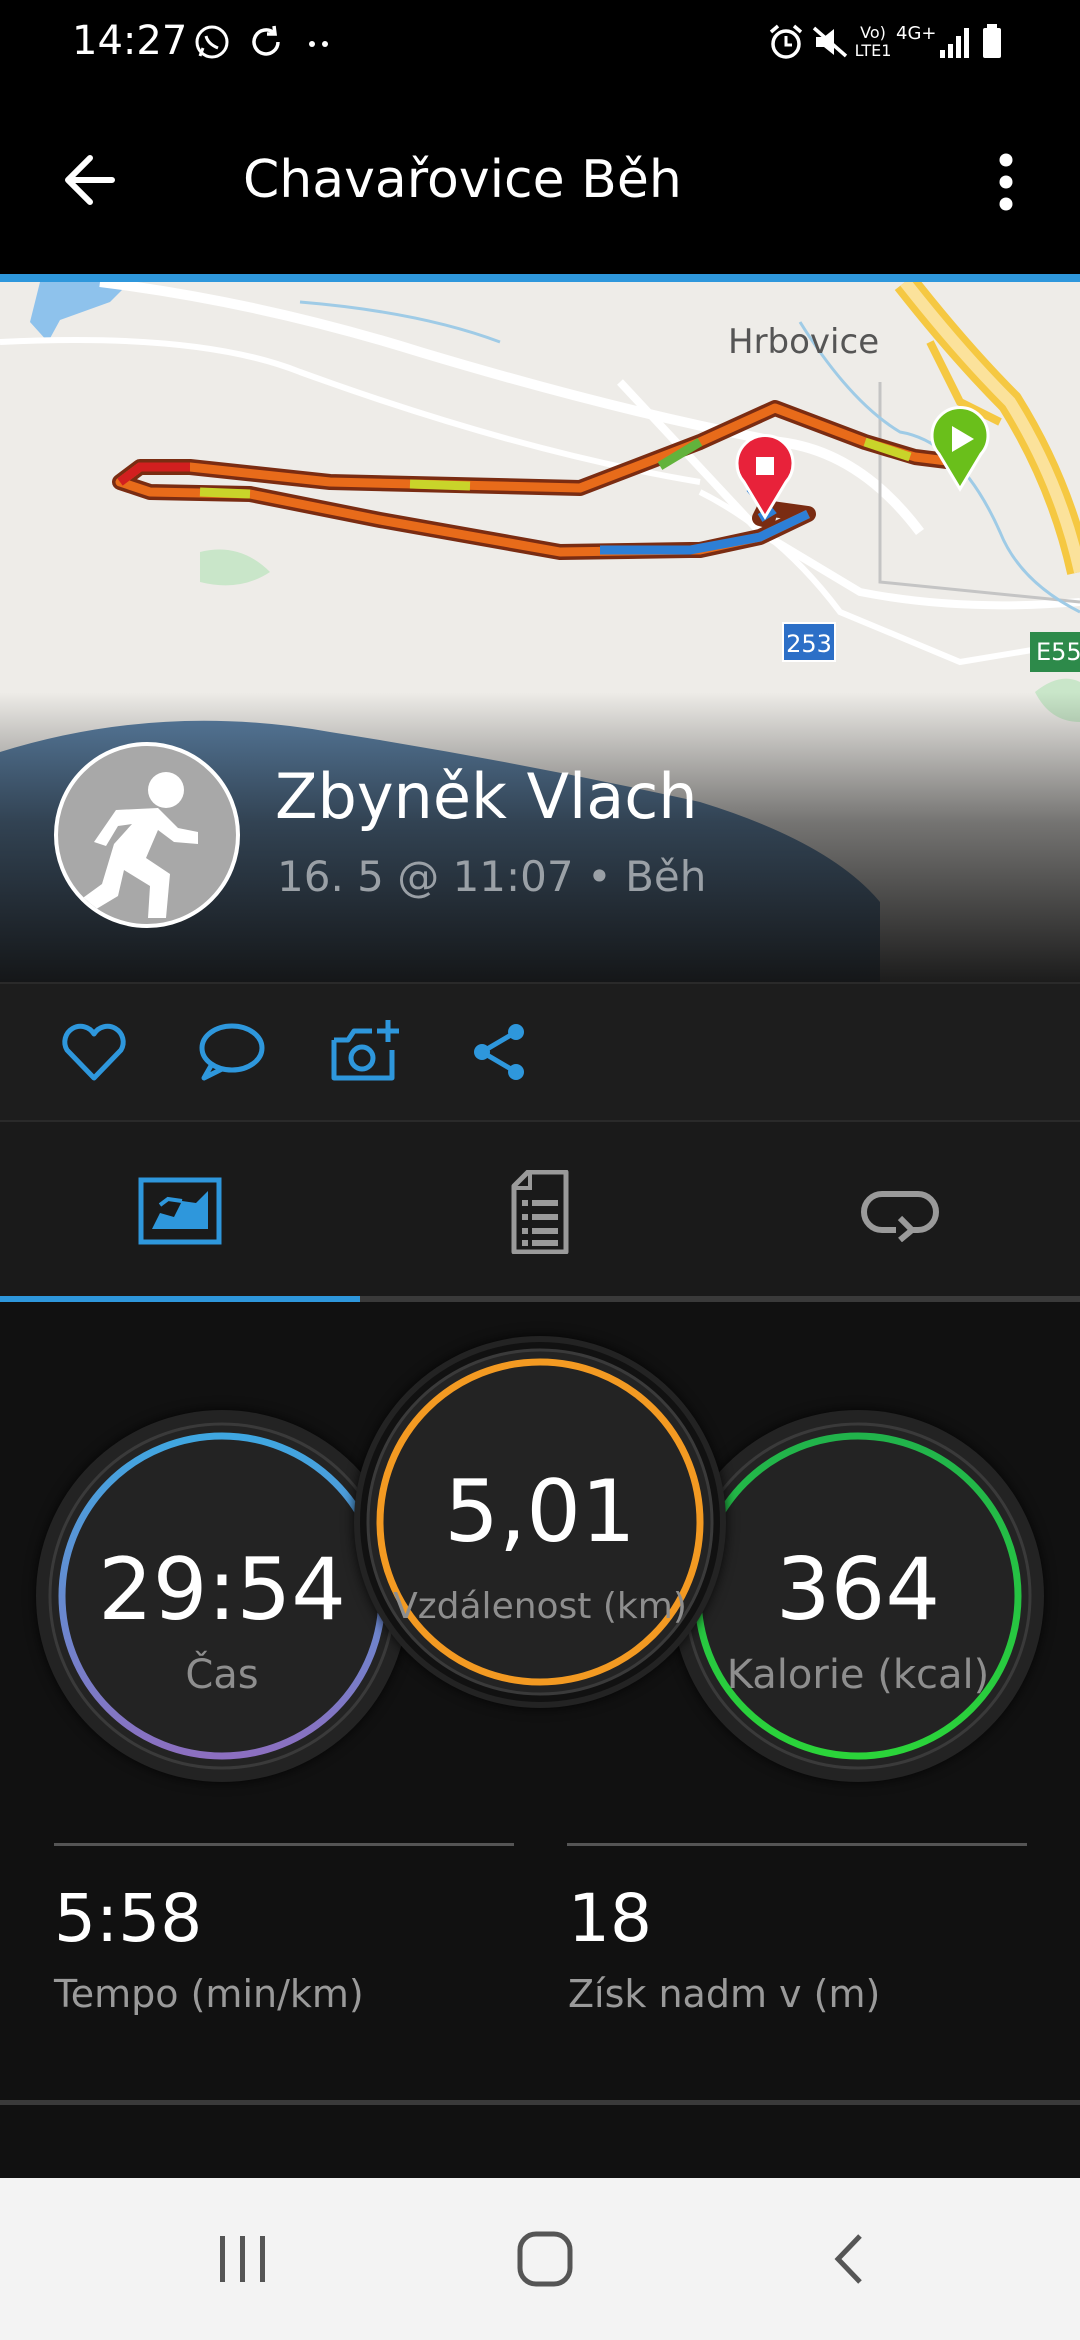 This screenshot has height=2340, width=1080. Describe the element at coordinates (540, 1606) in the screenshot. I see `distance-label: Vzdálenost (km)` at that location.